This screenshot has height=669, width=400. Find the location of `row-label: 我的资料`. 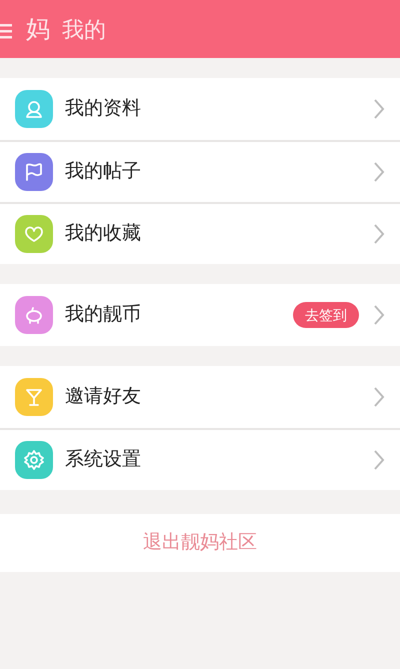

row-label: 我的资料 is located at coordinates (103, 108).